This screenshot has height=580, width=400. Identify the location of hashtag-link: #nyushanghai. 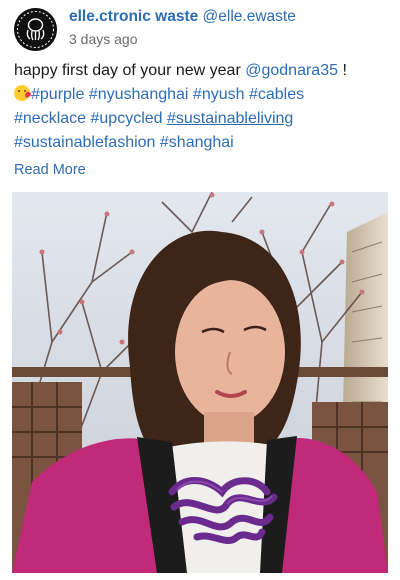
(139, 94).